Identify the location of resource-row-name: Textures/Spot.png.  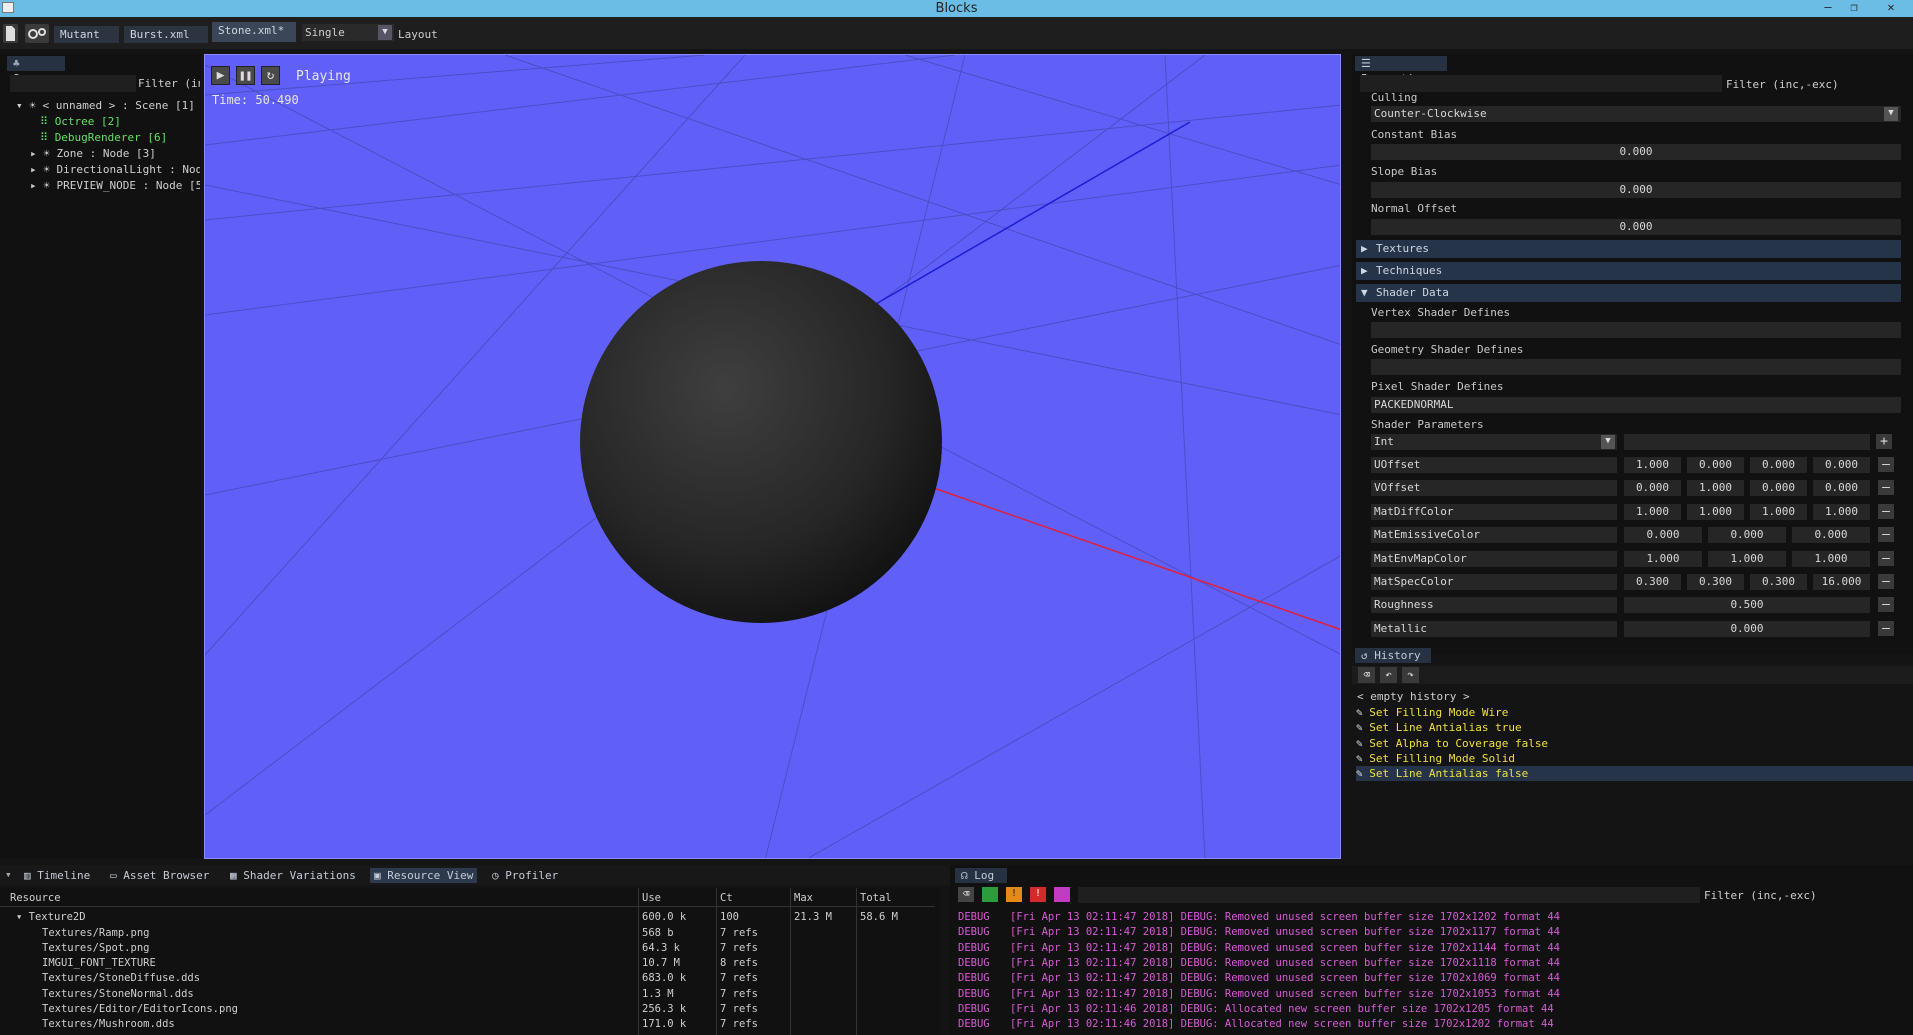
(95, 948).